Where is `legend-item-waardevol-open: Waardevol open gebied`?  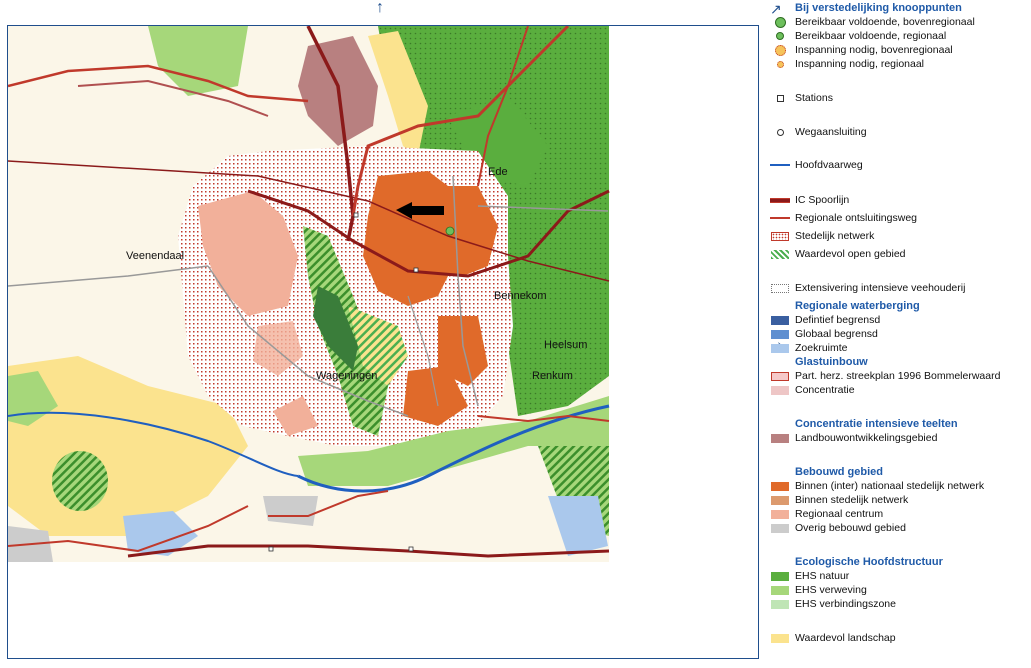
legend-item-waardevol-open: Waardevol open gebied is located at coordinates (838, 254).